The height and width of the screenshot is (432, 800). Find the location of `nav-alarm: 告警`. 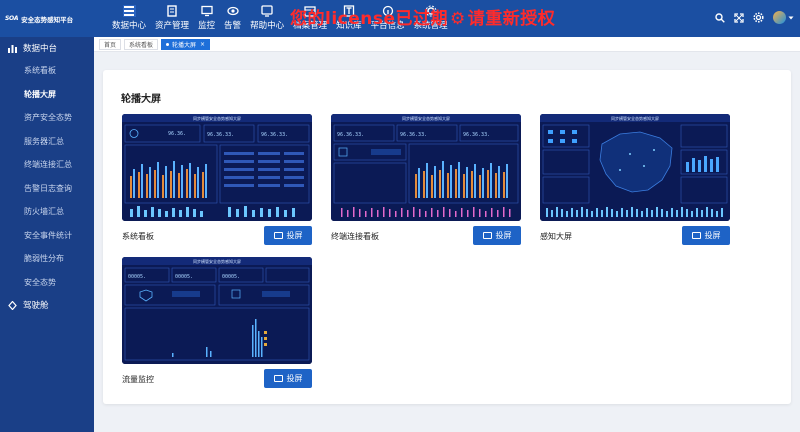

nav-alarm: 告警 is located at coordinates (232, 18).